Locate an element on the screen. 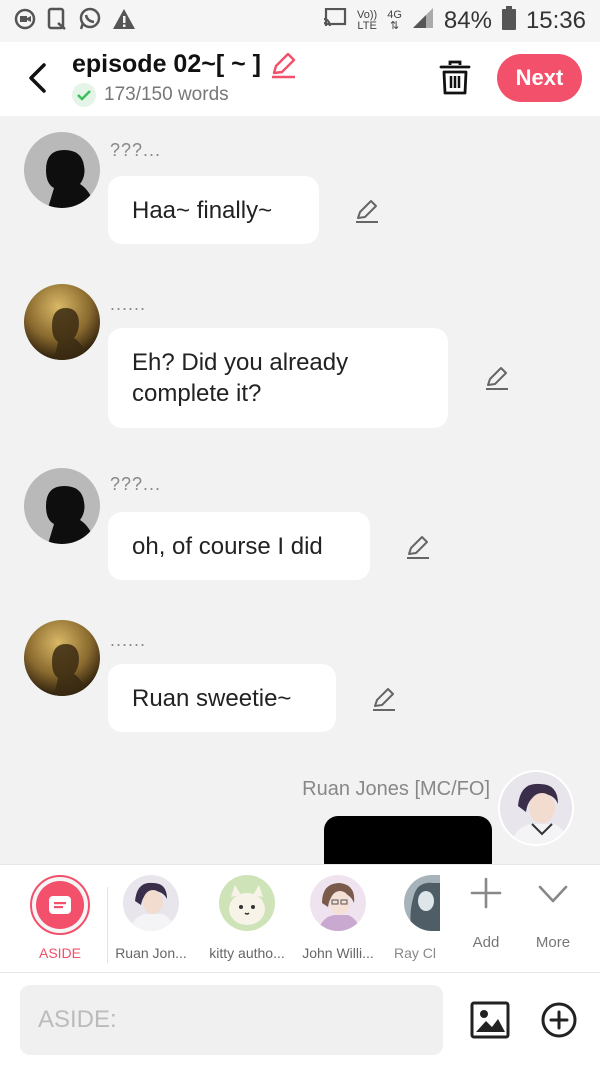  aside-icon is located at coordinates (60, 905).